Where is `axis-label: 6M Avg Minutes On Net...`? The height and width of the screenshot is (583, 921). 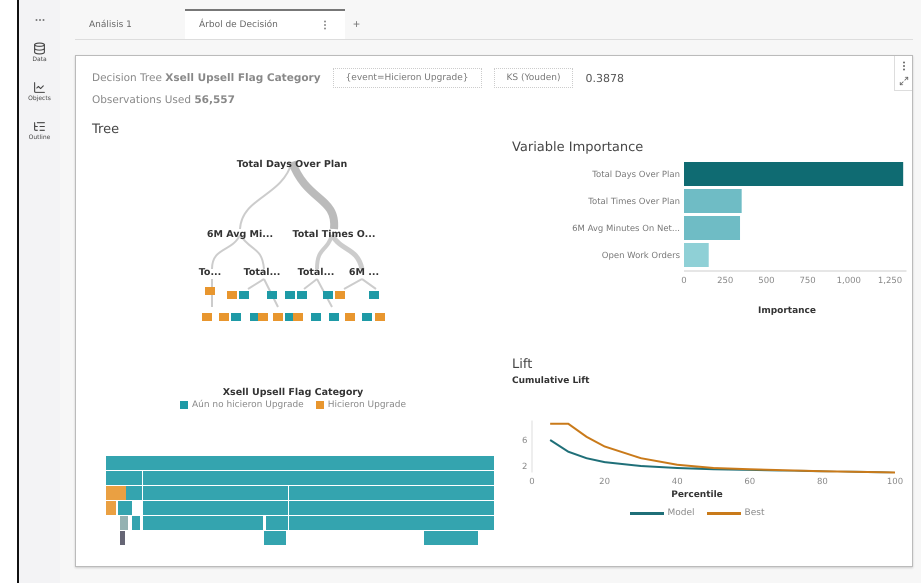 axis-label: 6M Avg Minutes On Net... is located at coordinates (626, 229).